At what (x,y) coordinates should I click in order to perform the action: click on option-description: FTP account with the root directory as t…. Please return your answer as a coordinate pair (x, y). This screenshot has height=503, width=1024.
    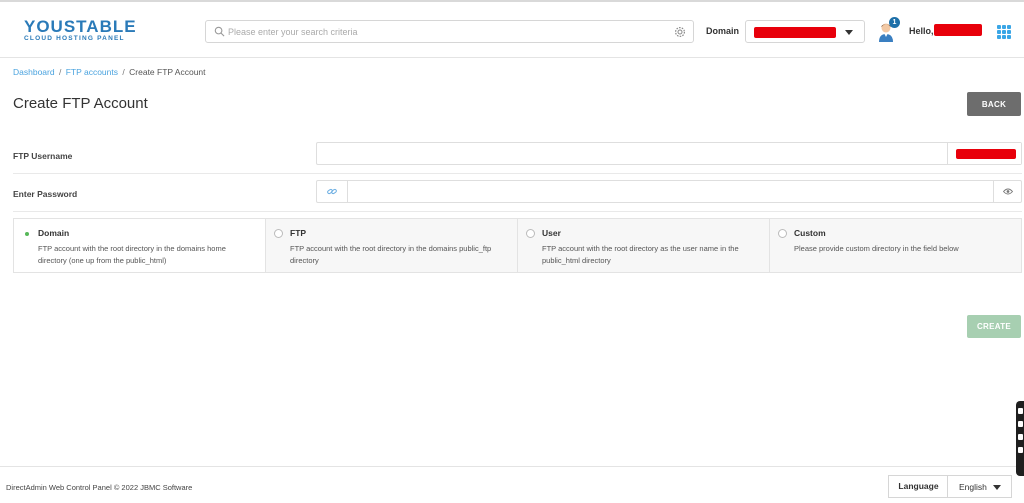
    Looking at the image, I should click on (640, 254).